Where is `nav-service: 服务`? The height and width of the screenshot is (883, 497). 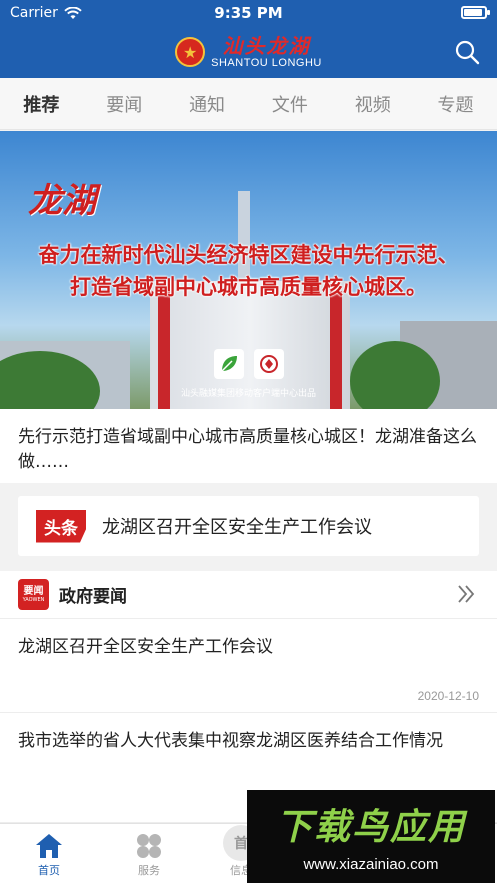
nav-service: 服务 is located at coordinates (149, 854).